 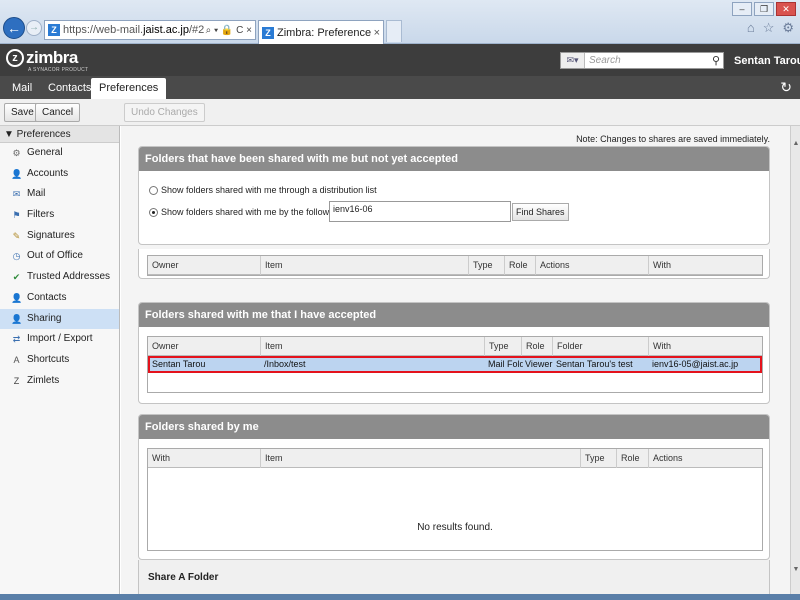 I want to click on favorites-star-icon: ☆, so click(x=769, y=28).